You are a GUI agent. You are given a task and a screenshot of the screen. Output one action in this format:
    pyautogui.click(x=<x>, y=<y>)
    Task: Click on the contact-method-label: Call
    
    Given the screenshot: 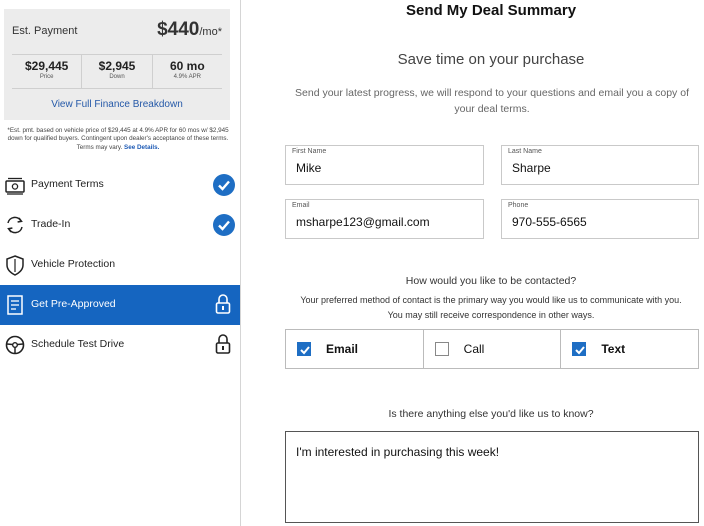 What is the action you would take?
    pyautogui.click(x=474, y=349)
    